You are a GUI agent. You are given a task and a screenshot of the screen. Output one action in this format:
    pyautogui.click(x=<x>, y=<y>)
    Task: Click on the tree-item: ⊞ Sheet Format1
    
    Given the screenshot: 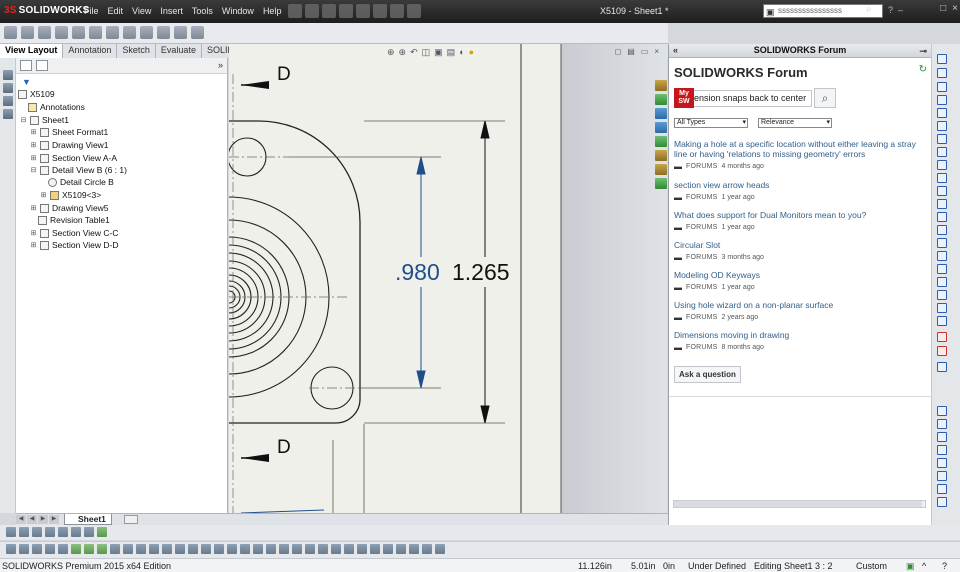 What is the action you would take?
    pyautogui.click(x=69, y=132)
    